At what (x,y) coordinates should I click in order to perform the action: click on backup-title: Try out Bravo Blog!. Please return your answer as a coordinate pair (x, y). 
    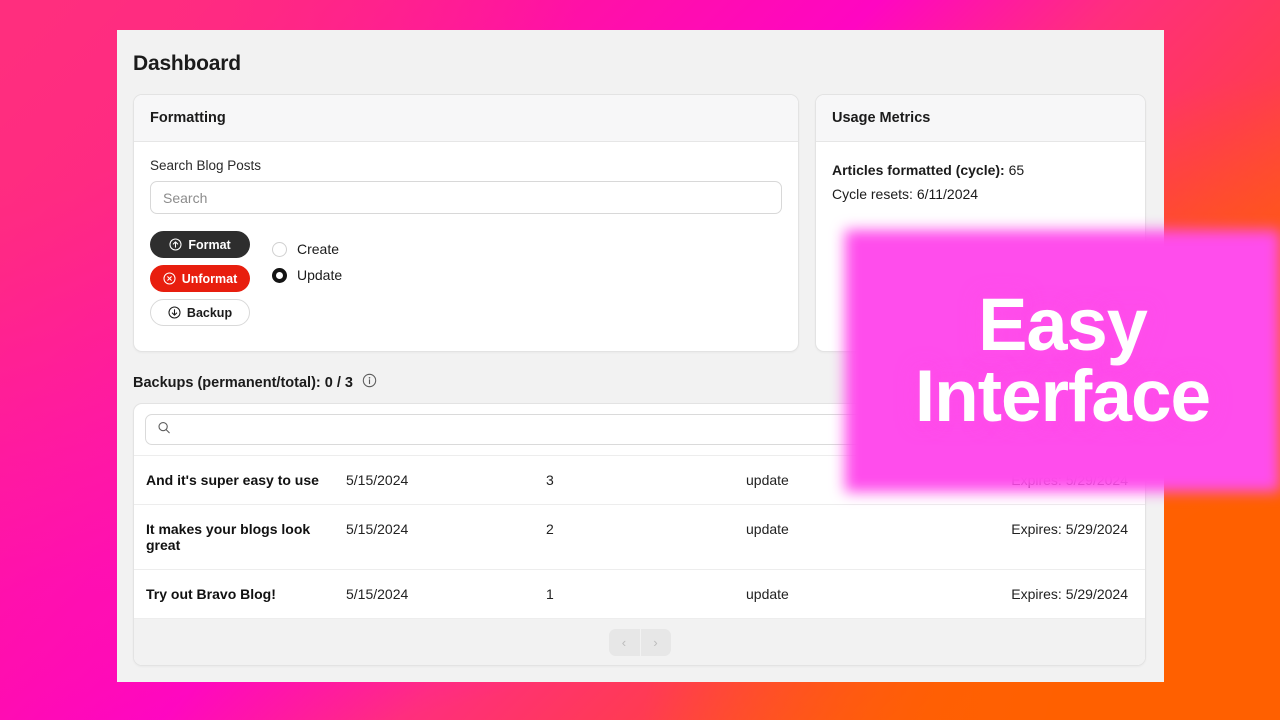
    Looking at the image, I should click on (211, 594).